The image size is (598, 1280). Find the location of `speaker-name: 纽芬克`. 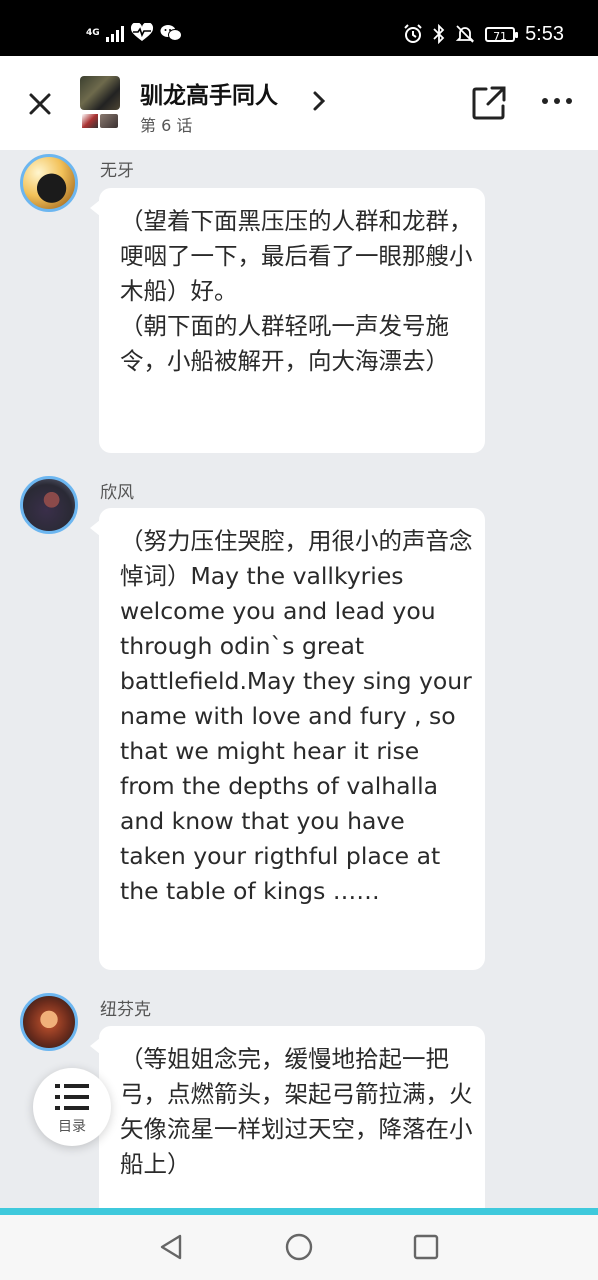

speaker-name: 纽芬克 is located at coordinates (125, 1010).